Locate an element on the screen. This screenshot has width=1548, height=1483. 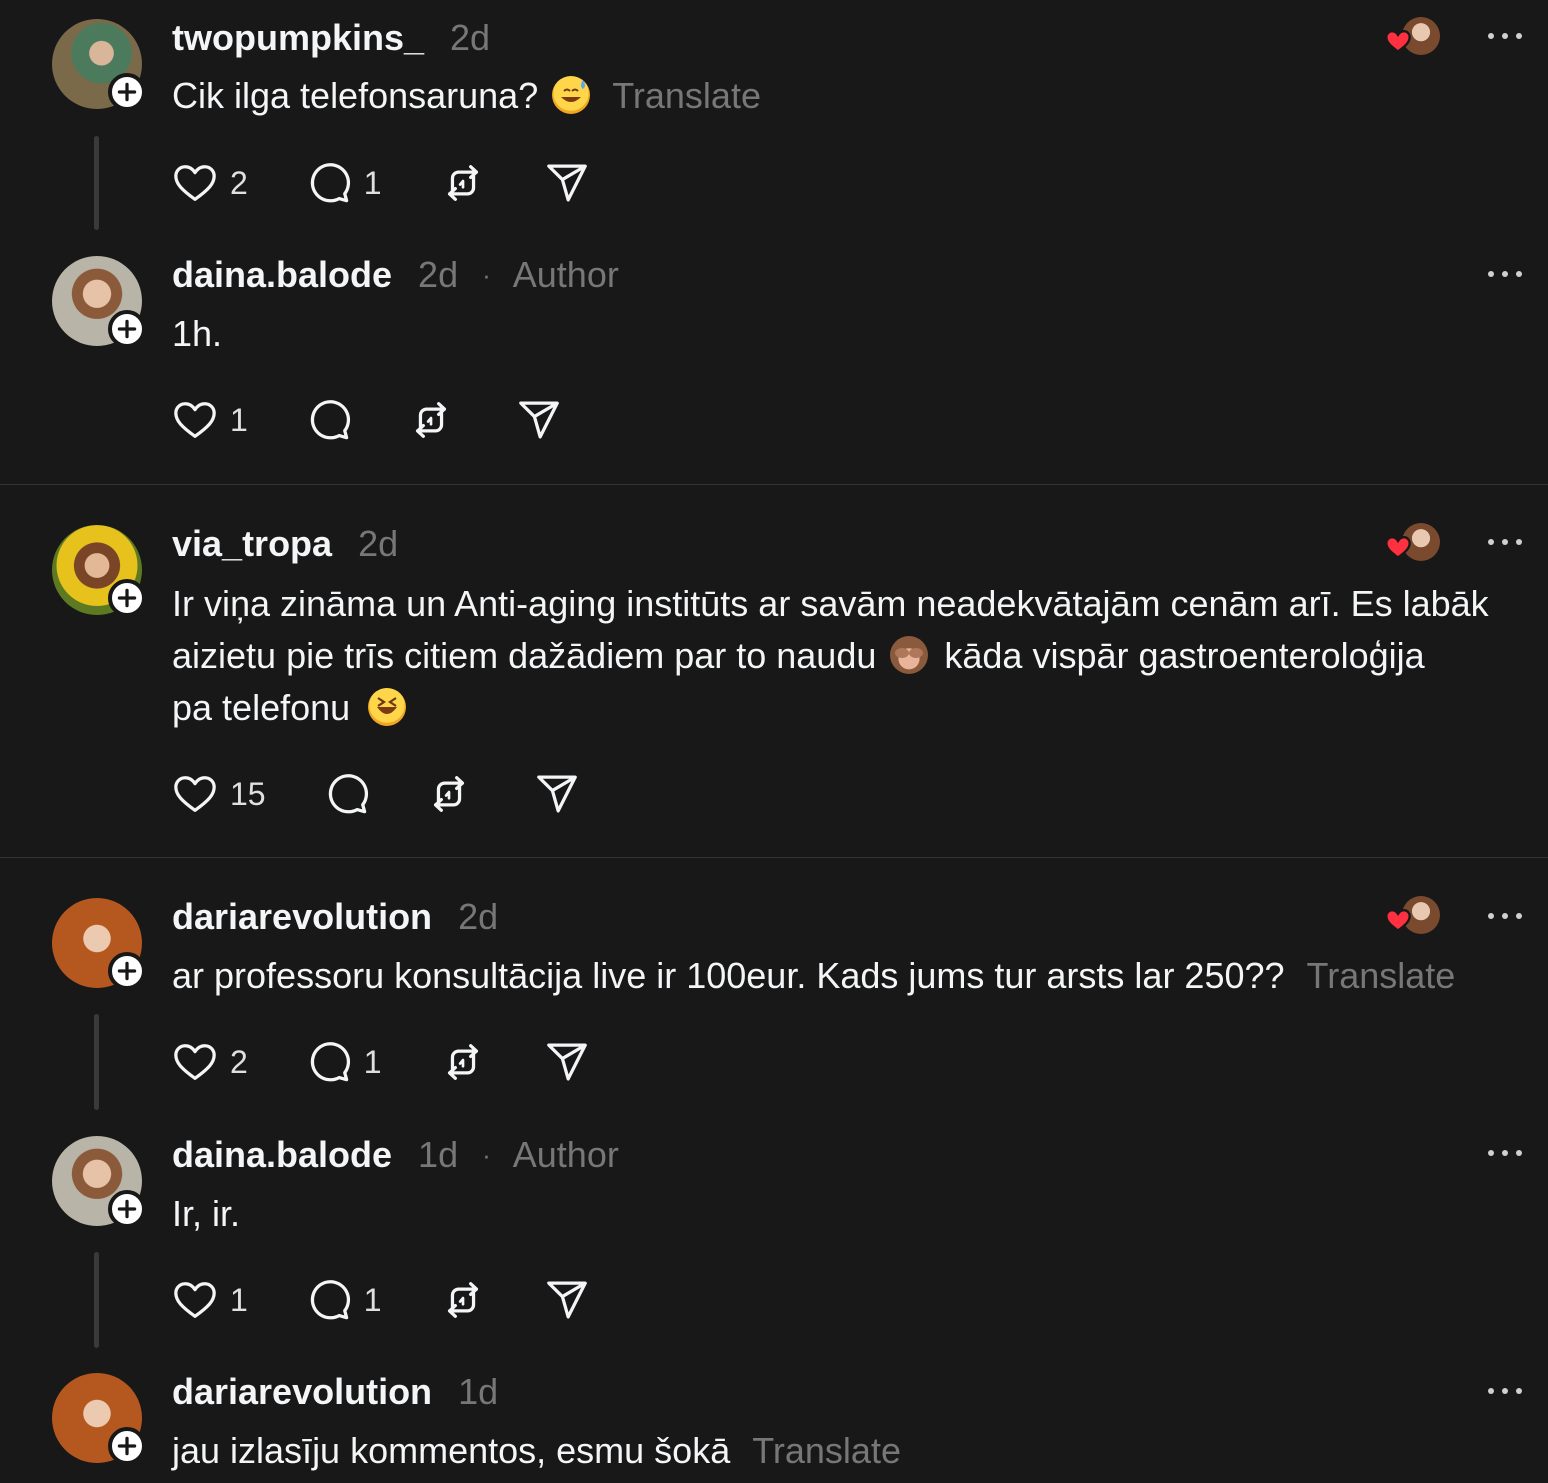
action-bar: 1 1 is located at coordinates (410, 1300).